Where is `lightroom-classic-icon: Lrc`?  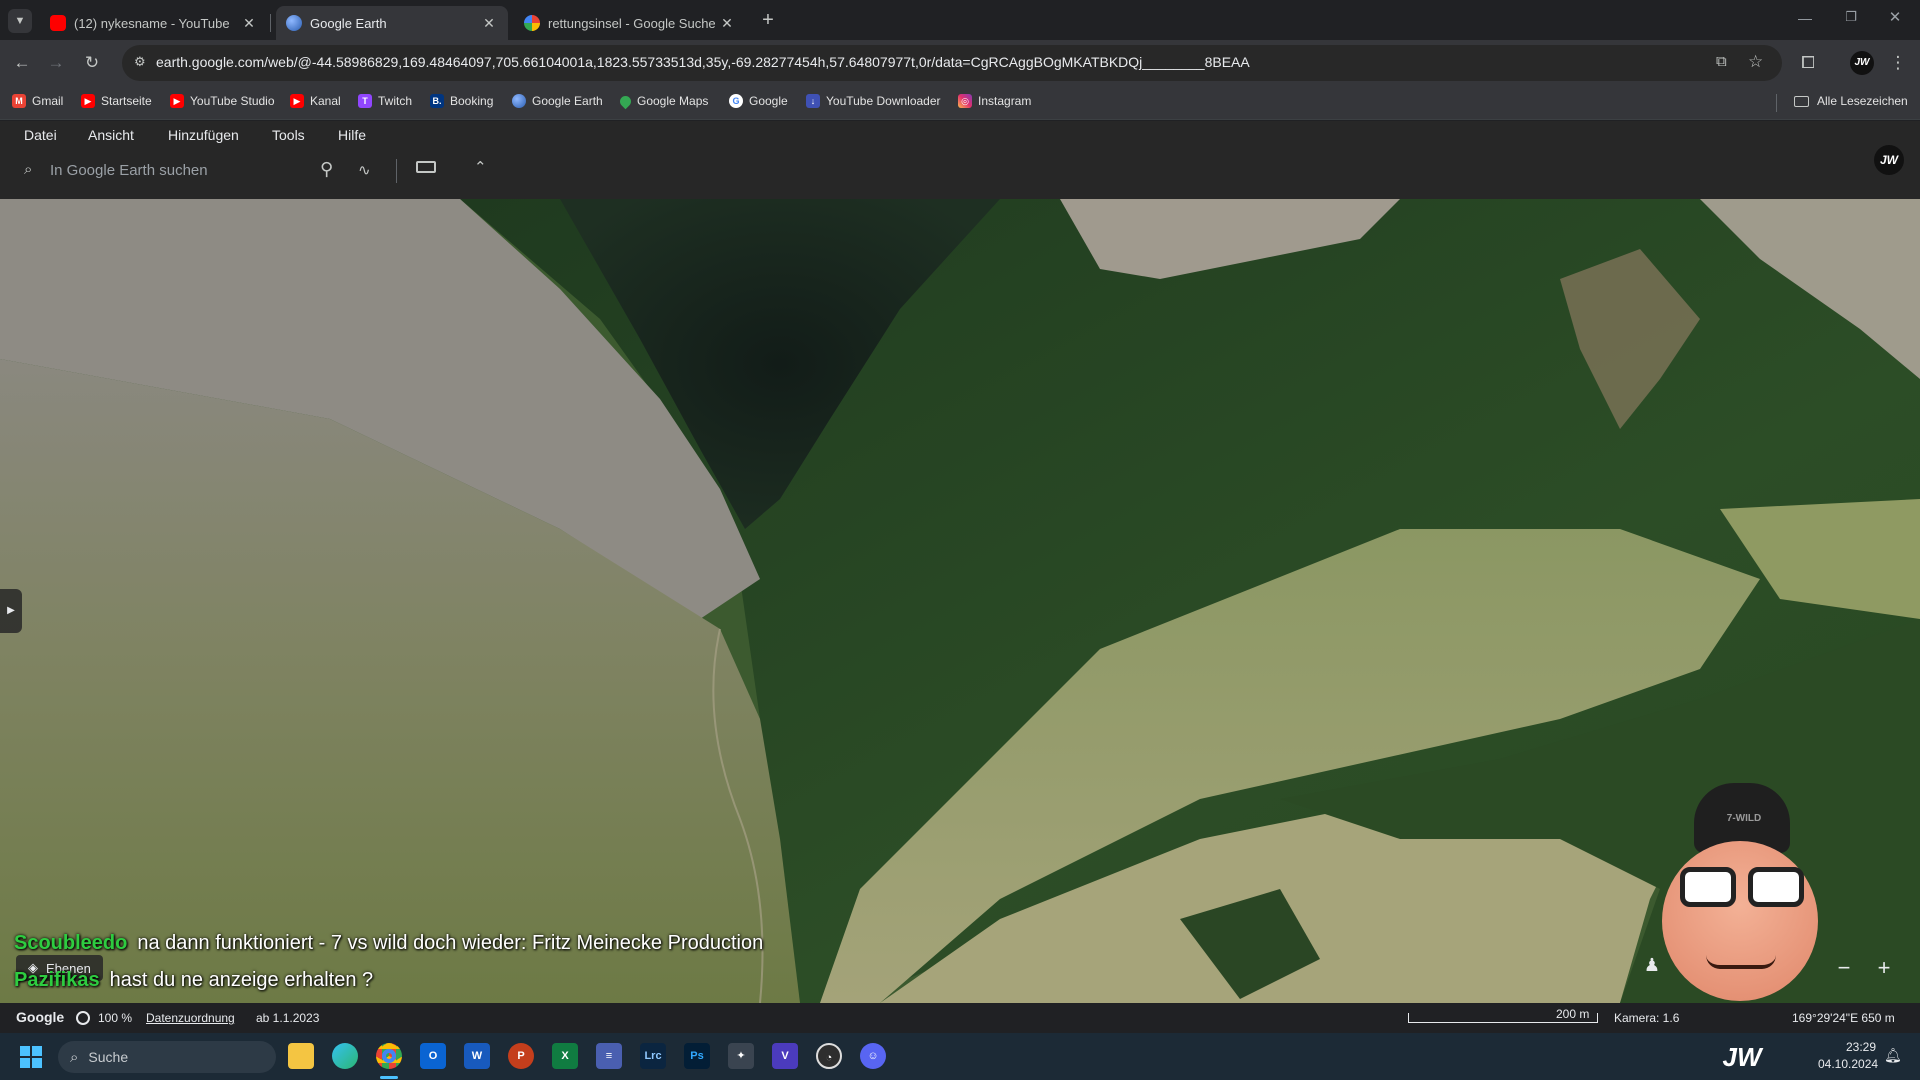
lightroom-classic-icon: Lrc is located at coordinates (653, 1056).